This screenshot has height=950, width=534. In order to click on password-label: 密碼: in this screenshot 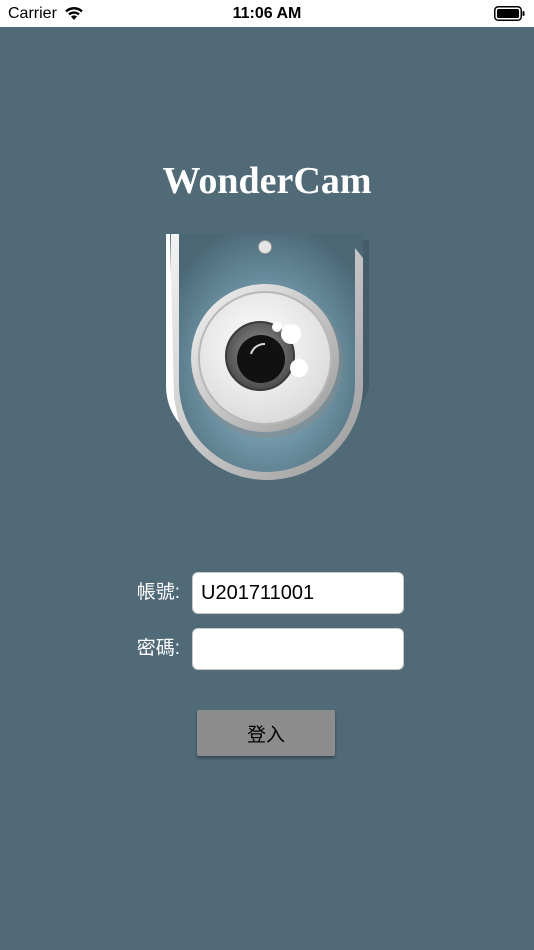, I will do `click(158, 648)`.